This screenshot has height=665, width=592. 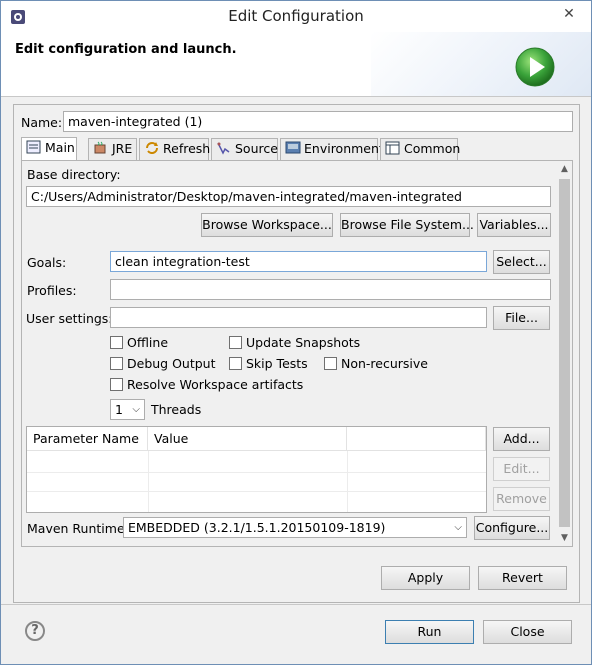 I want to click on user-settings-input, so click(x=298, y=317).